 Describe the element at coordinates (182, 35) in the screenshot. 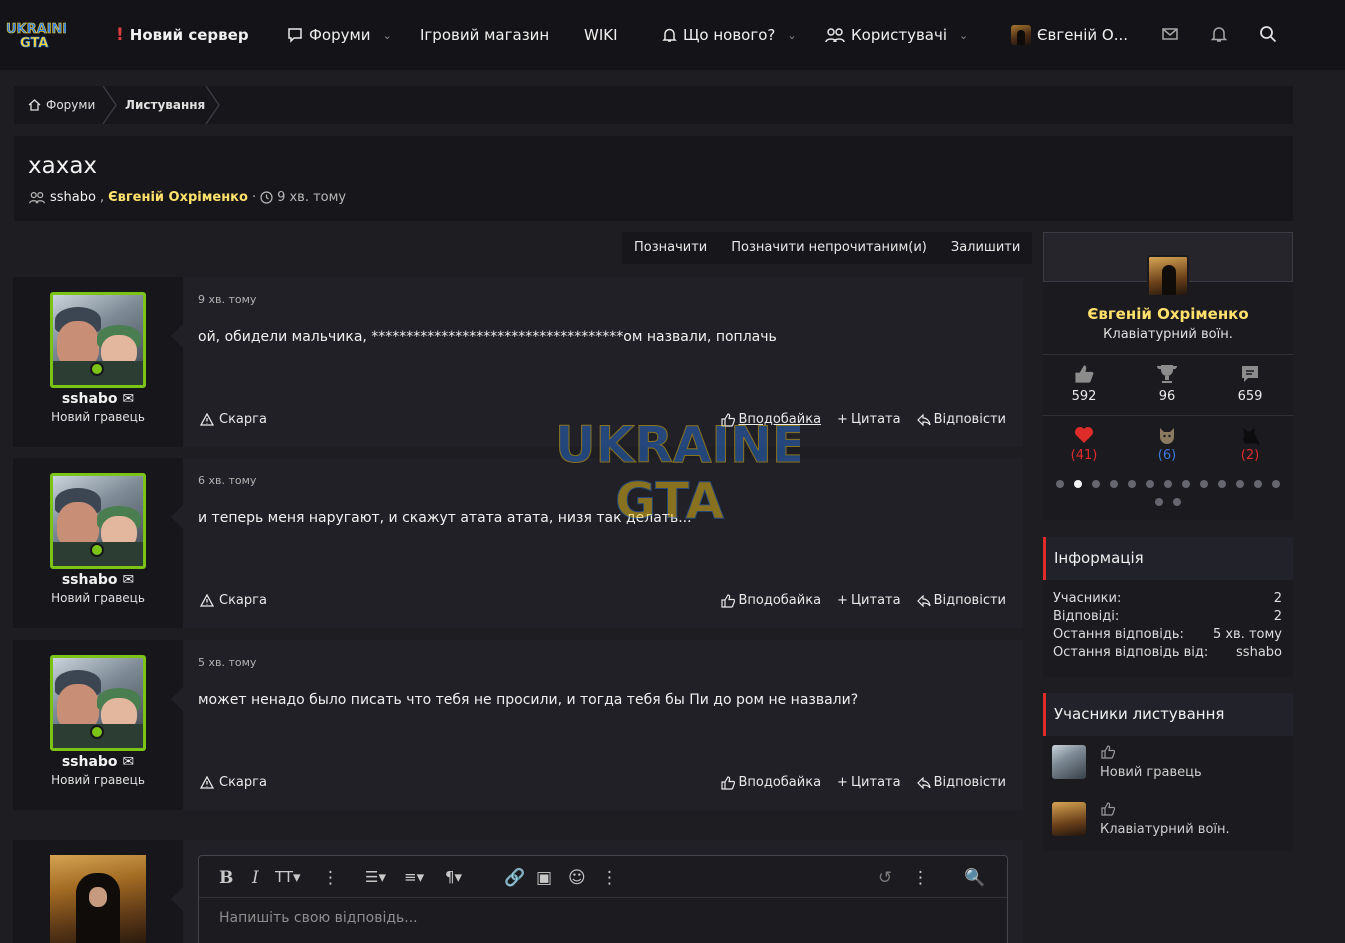

I see `nav-new-server: ! Новий сервер` at that location.